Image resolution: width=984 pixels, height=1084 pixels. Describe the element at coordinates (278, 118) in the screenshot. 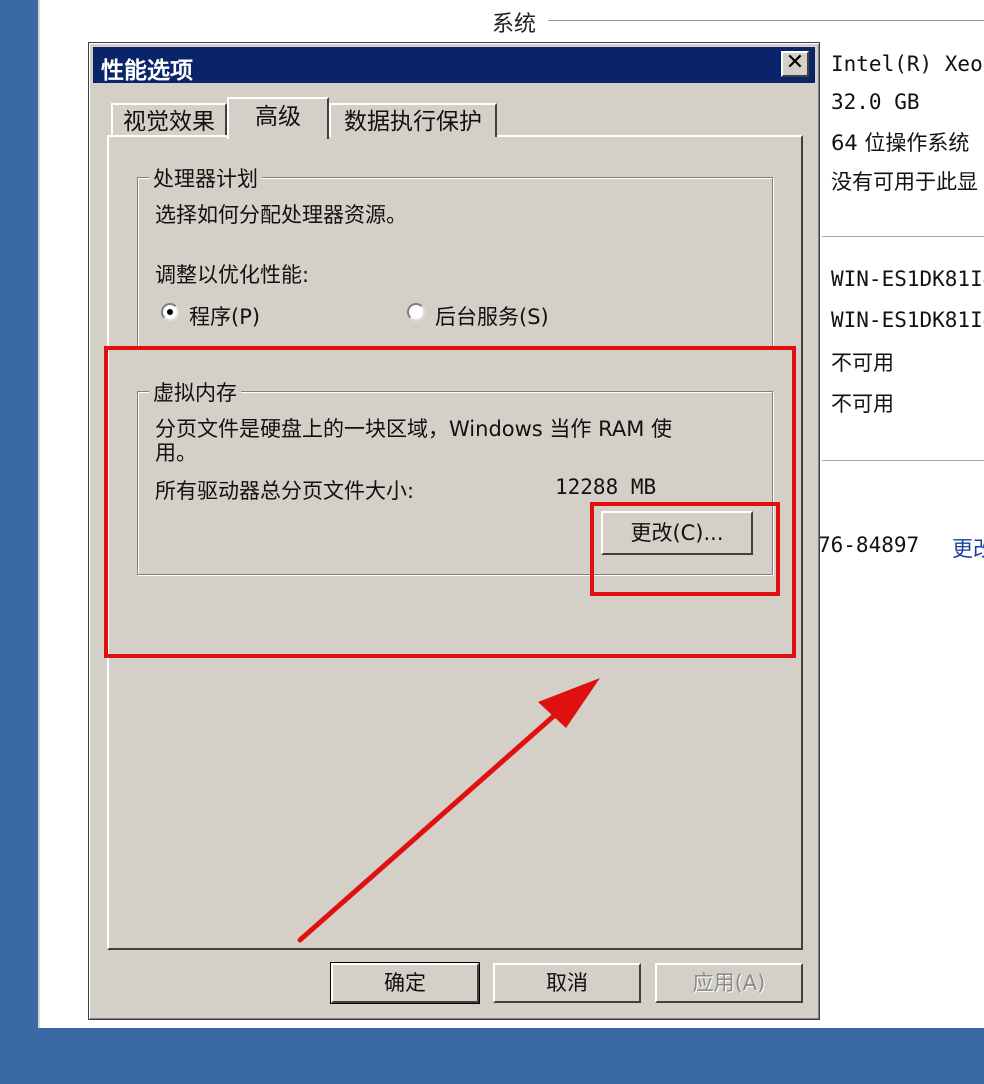

I see `tab-advanced: 高级` at that location.